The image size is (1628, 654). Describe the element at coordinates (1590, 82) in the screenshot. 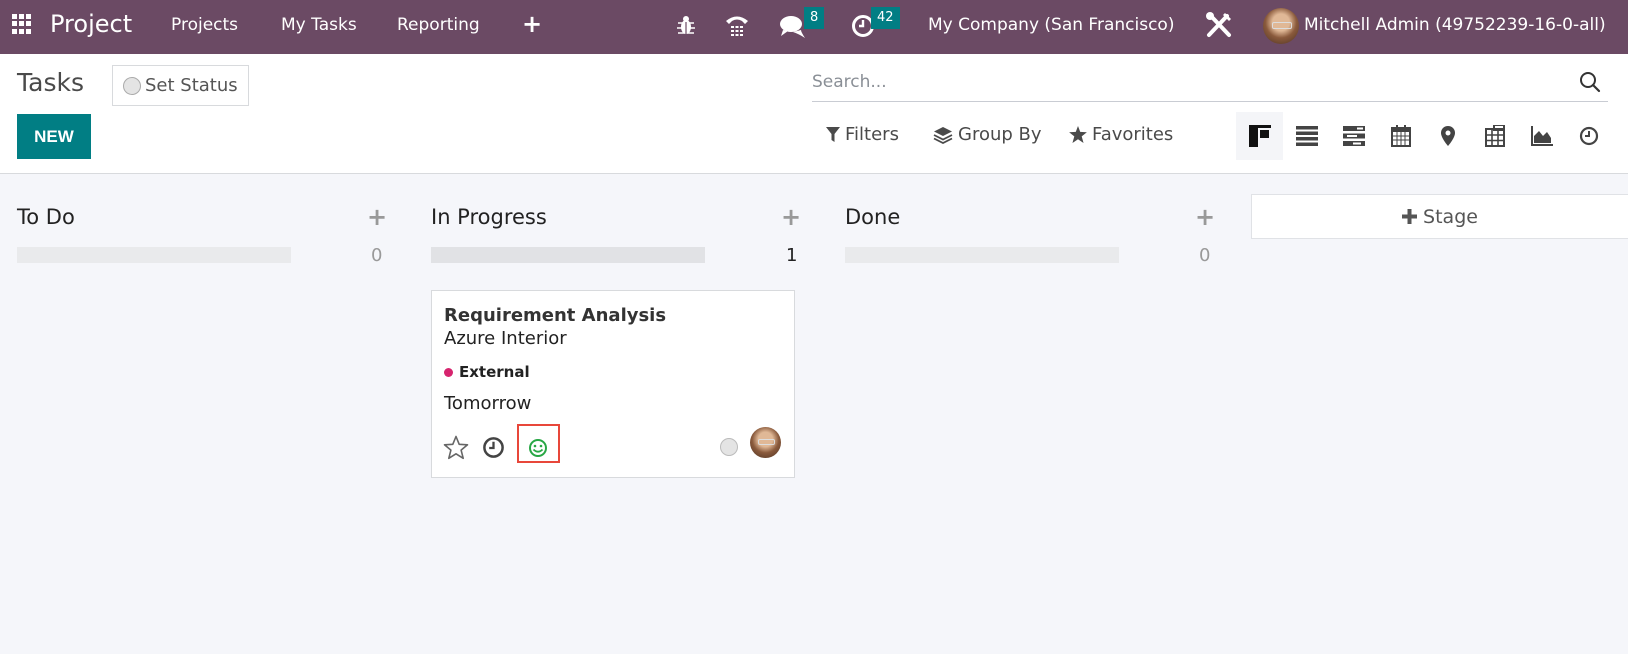

I see `search-icon` at that location.